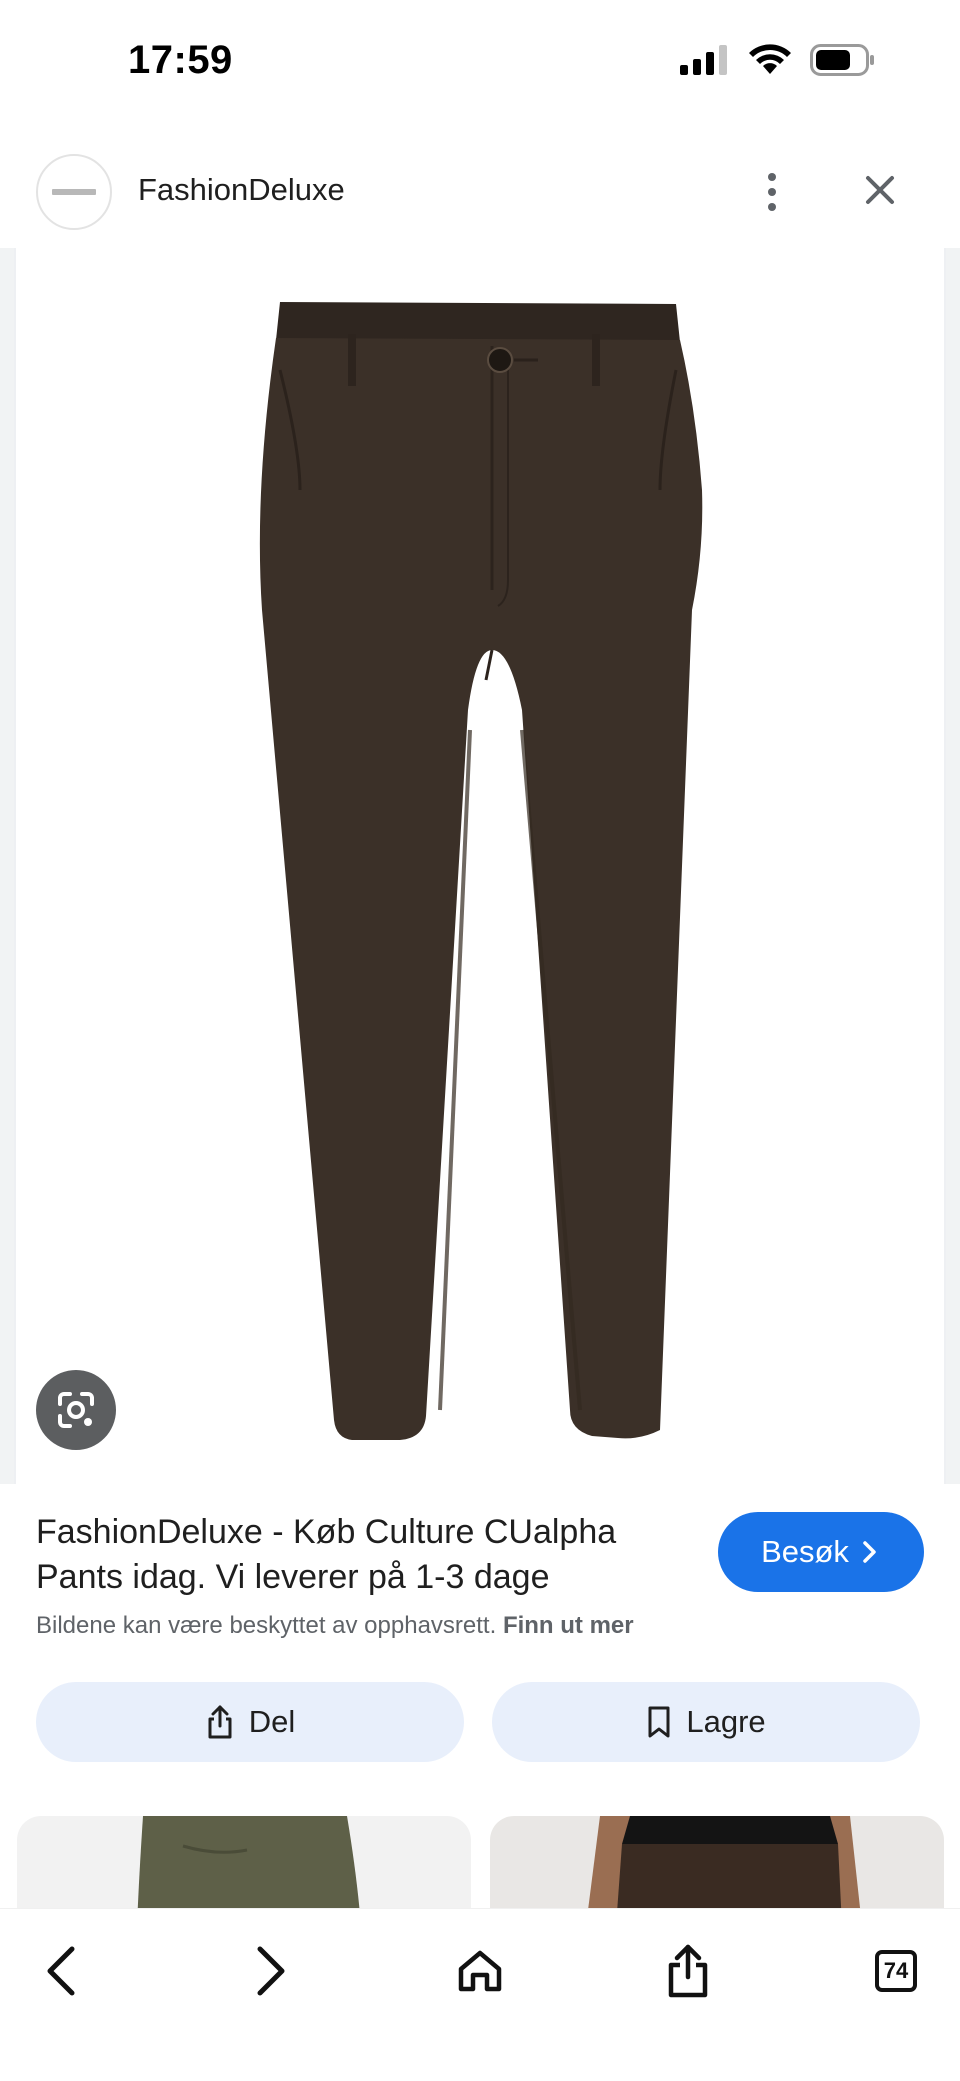 Image resolution: width=960 pixels, height=2081 pixels. What do you see at coordinates (880, 190) in the screenshot?
I see `close-icon` at bounding box center [880, 190].